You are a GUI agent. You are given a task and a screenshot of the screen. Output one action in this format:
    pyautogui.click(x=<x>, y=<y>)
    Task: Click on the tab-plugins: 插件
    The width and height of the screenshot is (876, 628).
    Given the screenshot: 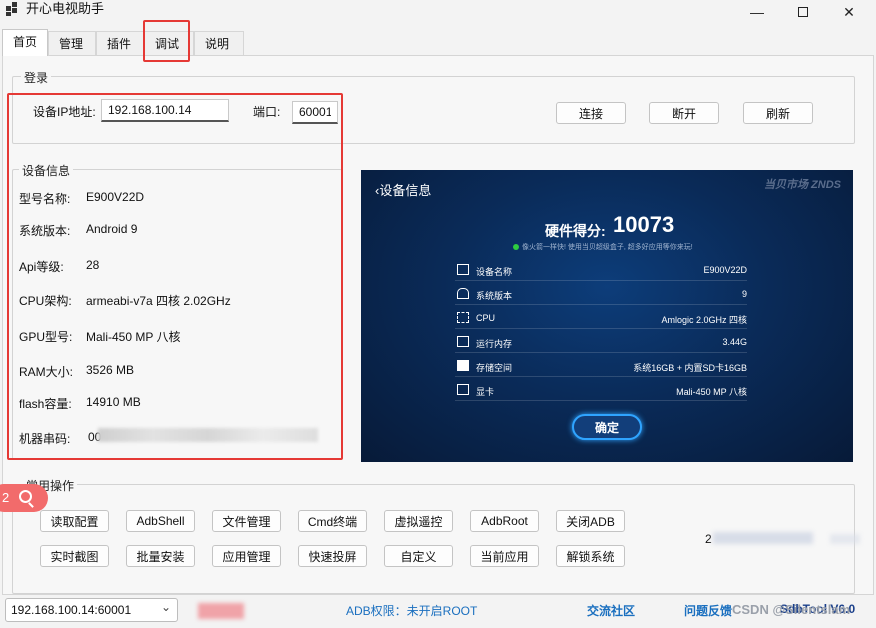 What is the action you would take?
    pyautogui.click(x=120, y=43)
    